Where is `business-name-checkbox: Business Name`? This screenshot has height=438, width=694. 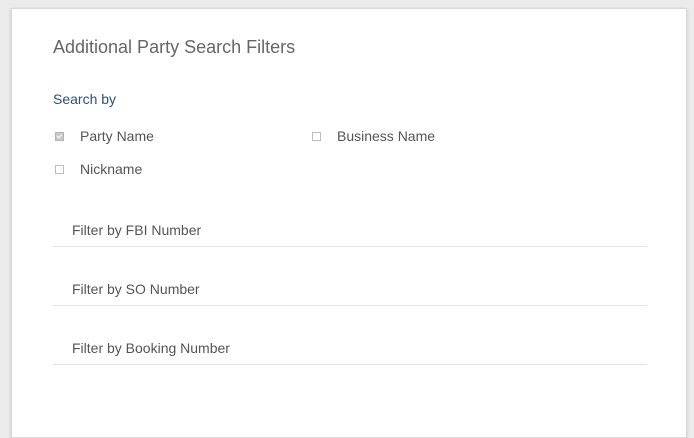 business-name-checkbox: Business Name is located at coordinates (373, 136).